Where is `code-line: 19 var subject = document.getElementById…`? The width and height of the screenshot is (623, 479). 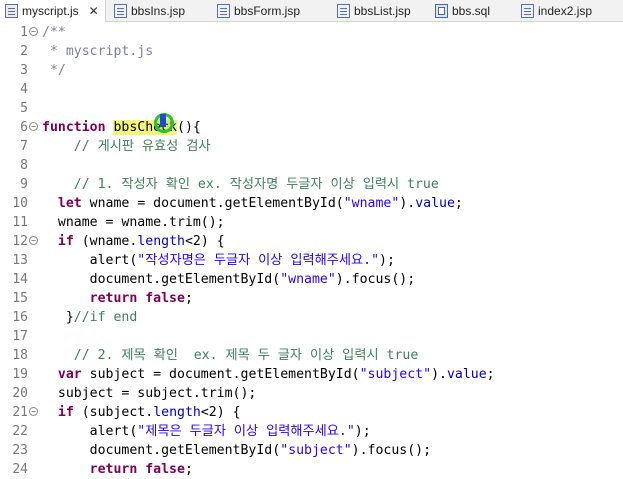 code-line: 19 var subject = document.getElementById… is located at coordinates (311, 374).